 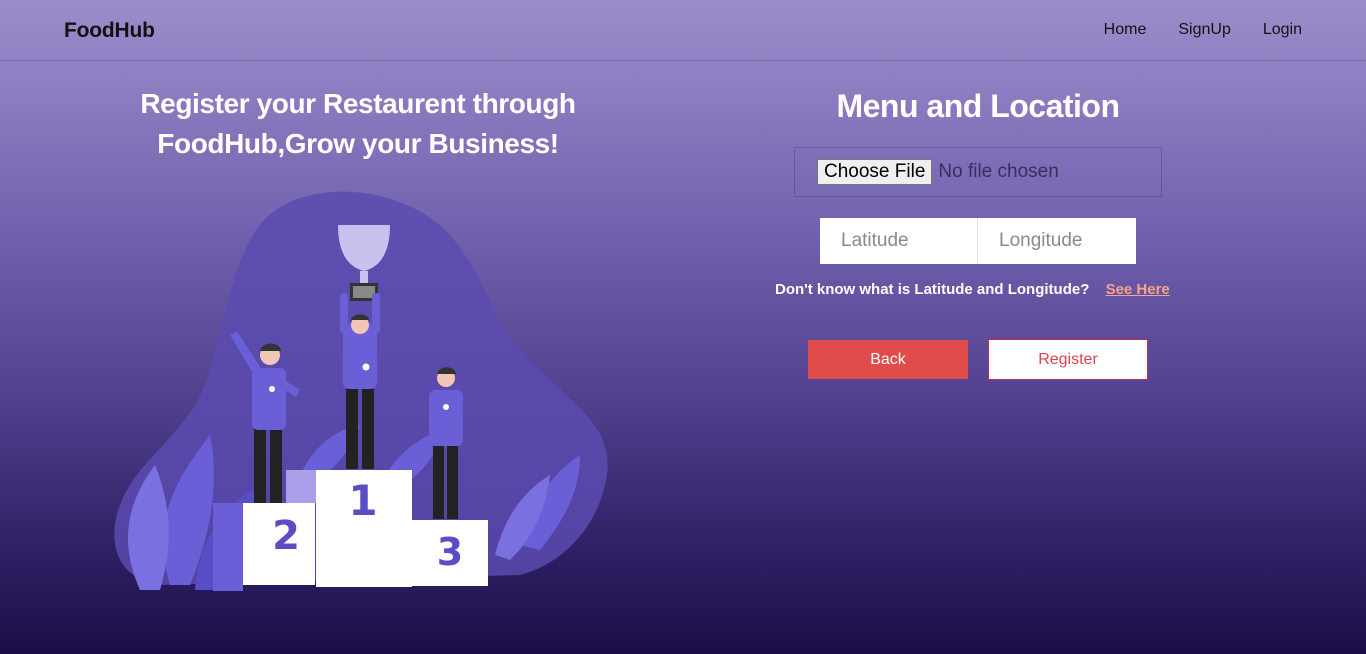 I want to click on file-status-text: No file chosen, so click(x=998, y=171).